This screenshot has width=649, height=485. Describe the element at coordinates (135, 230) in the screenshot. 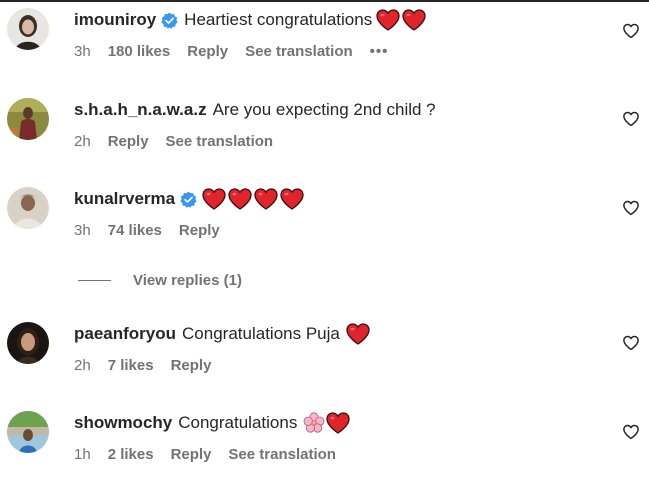

I see `likes-count: 74 likes` at that location.